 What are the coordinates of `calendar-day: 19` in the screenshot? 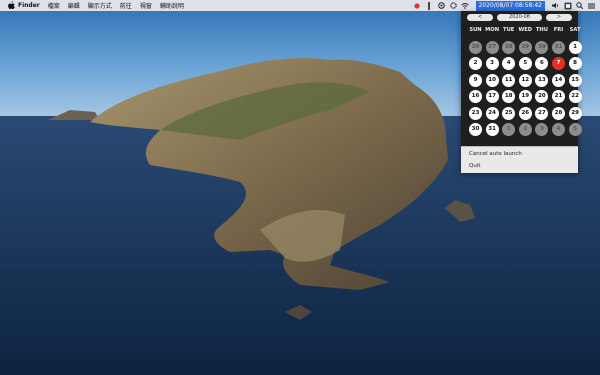 It's located at (525, 97).